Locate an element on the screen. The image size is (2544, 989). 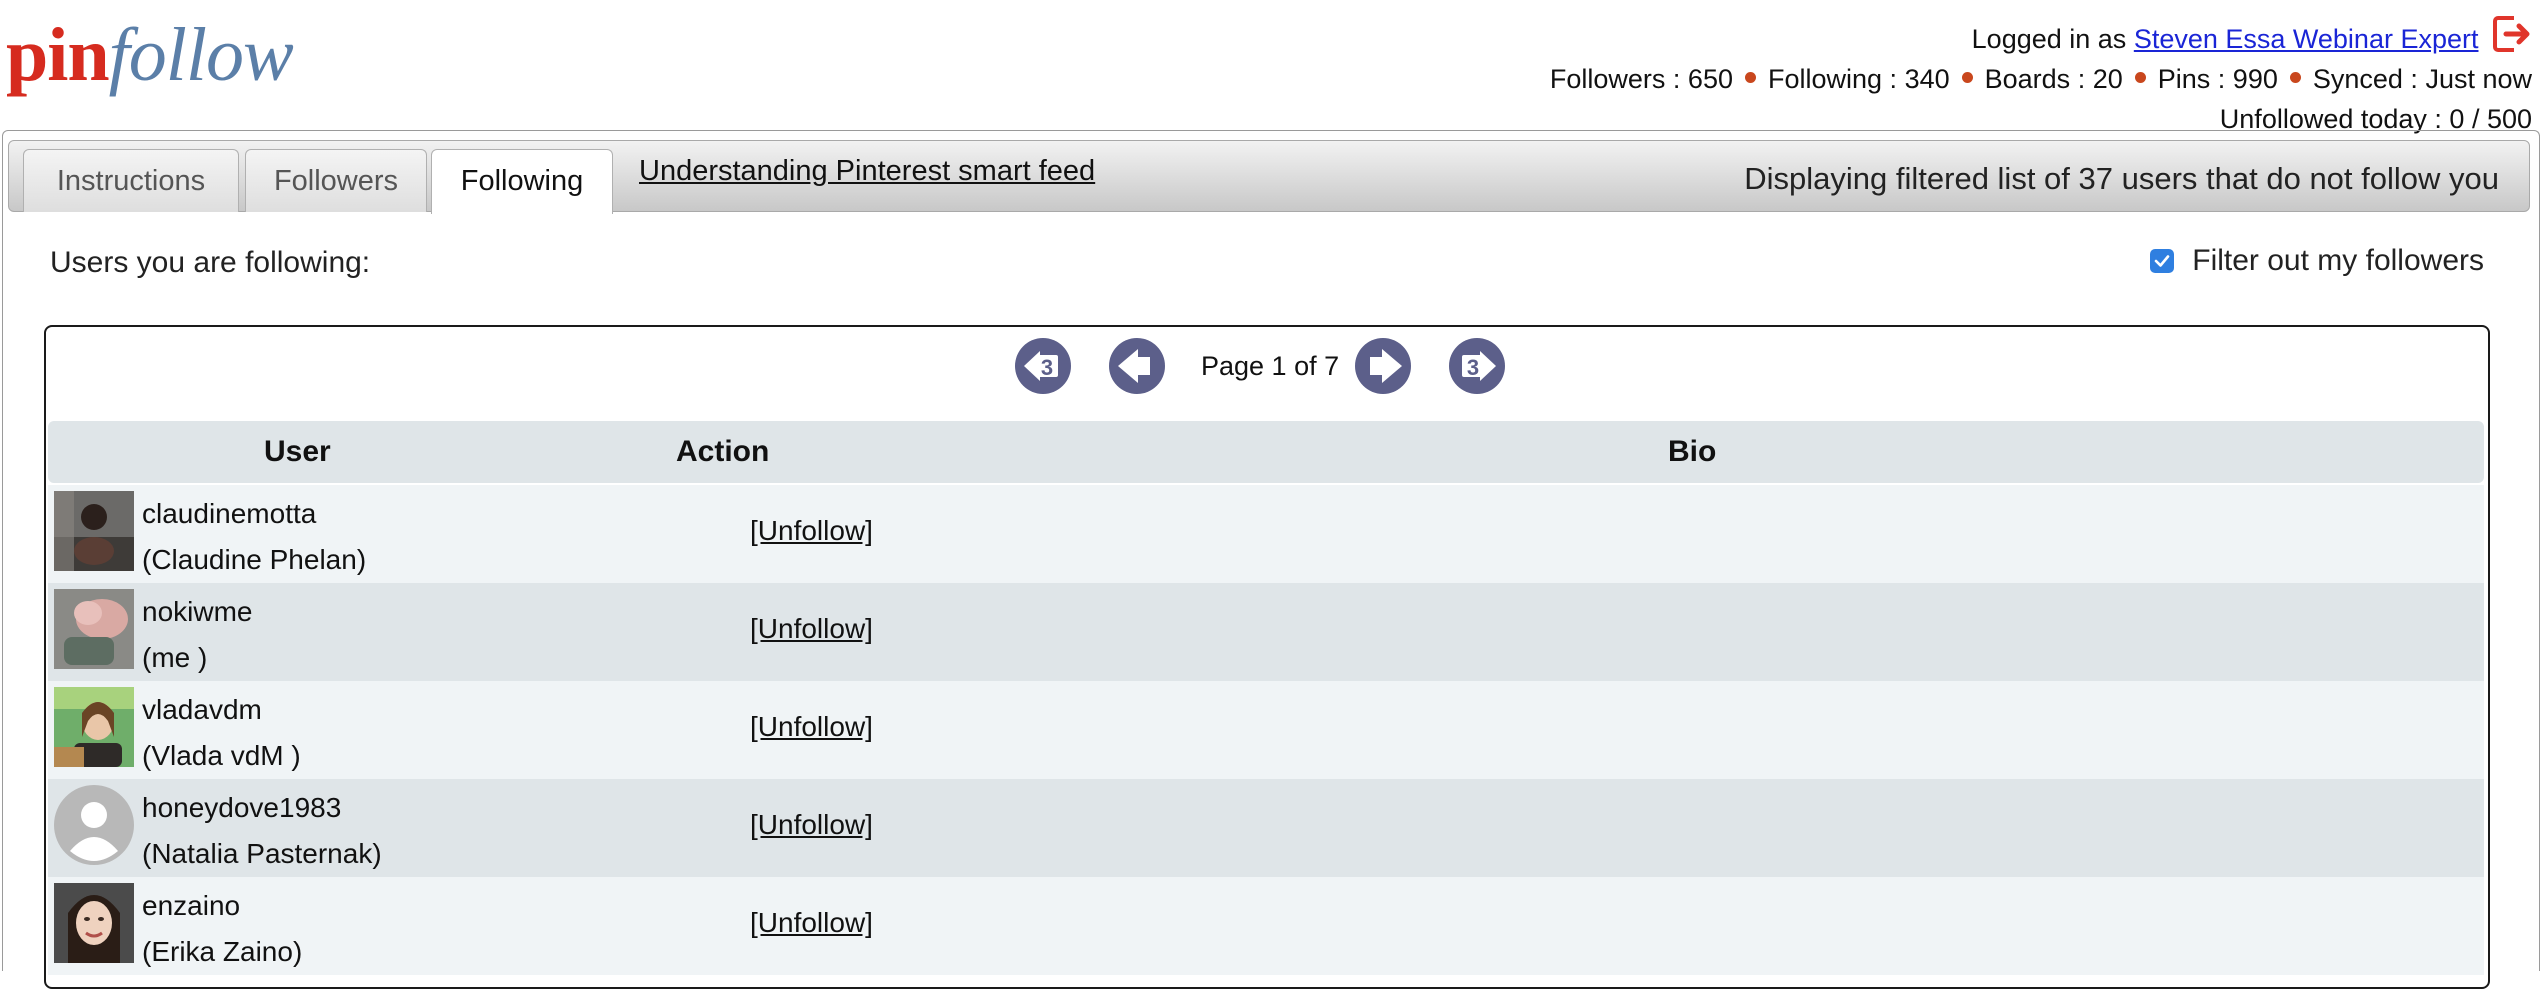
real-name: (Erika Zaino) is located at coordinates (222, 951).